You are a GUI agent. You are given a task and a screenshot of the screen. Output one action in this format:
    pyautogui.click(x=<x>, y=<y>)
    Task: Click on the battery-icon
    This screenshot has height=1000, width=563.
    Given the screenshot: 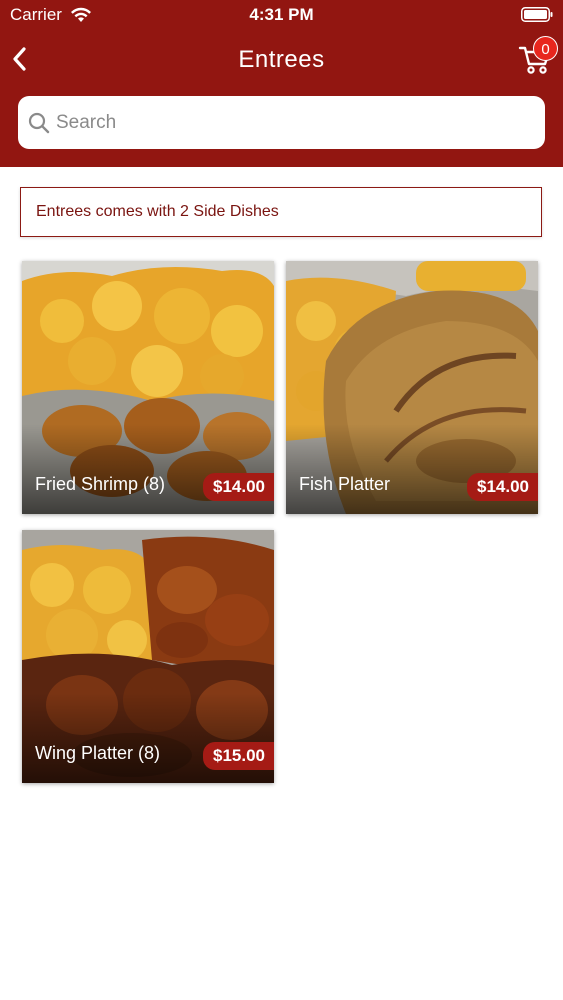 What is the action you would take?
    pyautogui.click(x=537, y=14)
    